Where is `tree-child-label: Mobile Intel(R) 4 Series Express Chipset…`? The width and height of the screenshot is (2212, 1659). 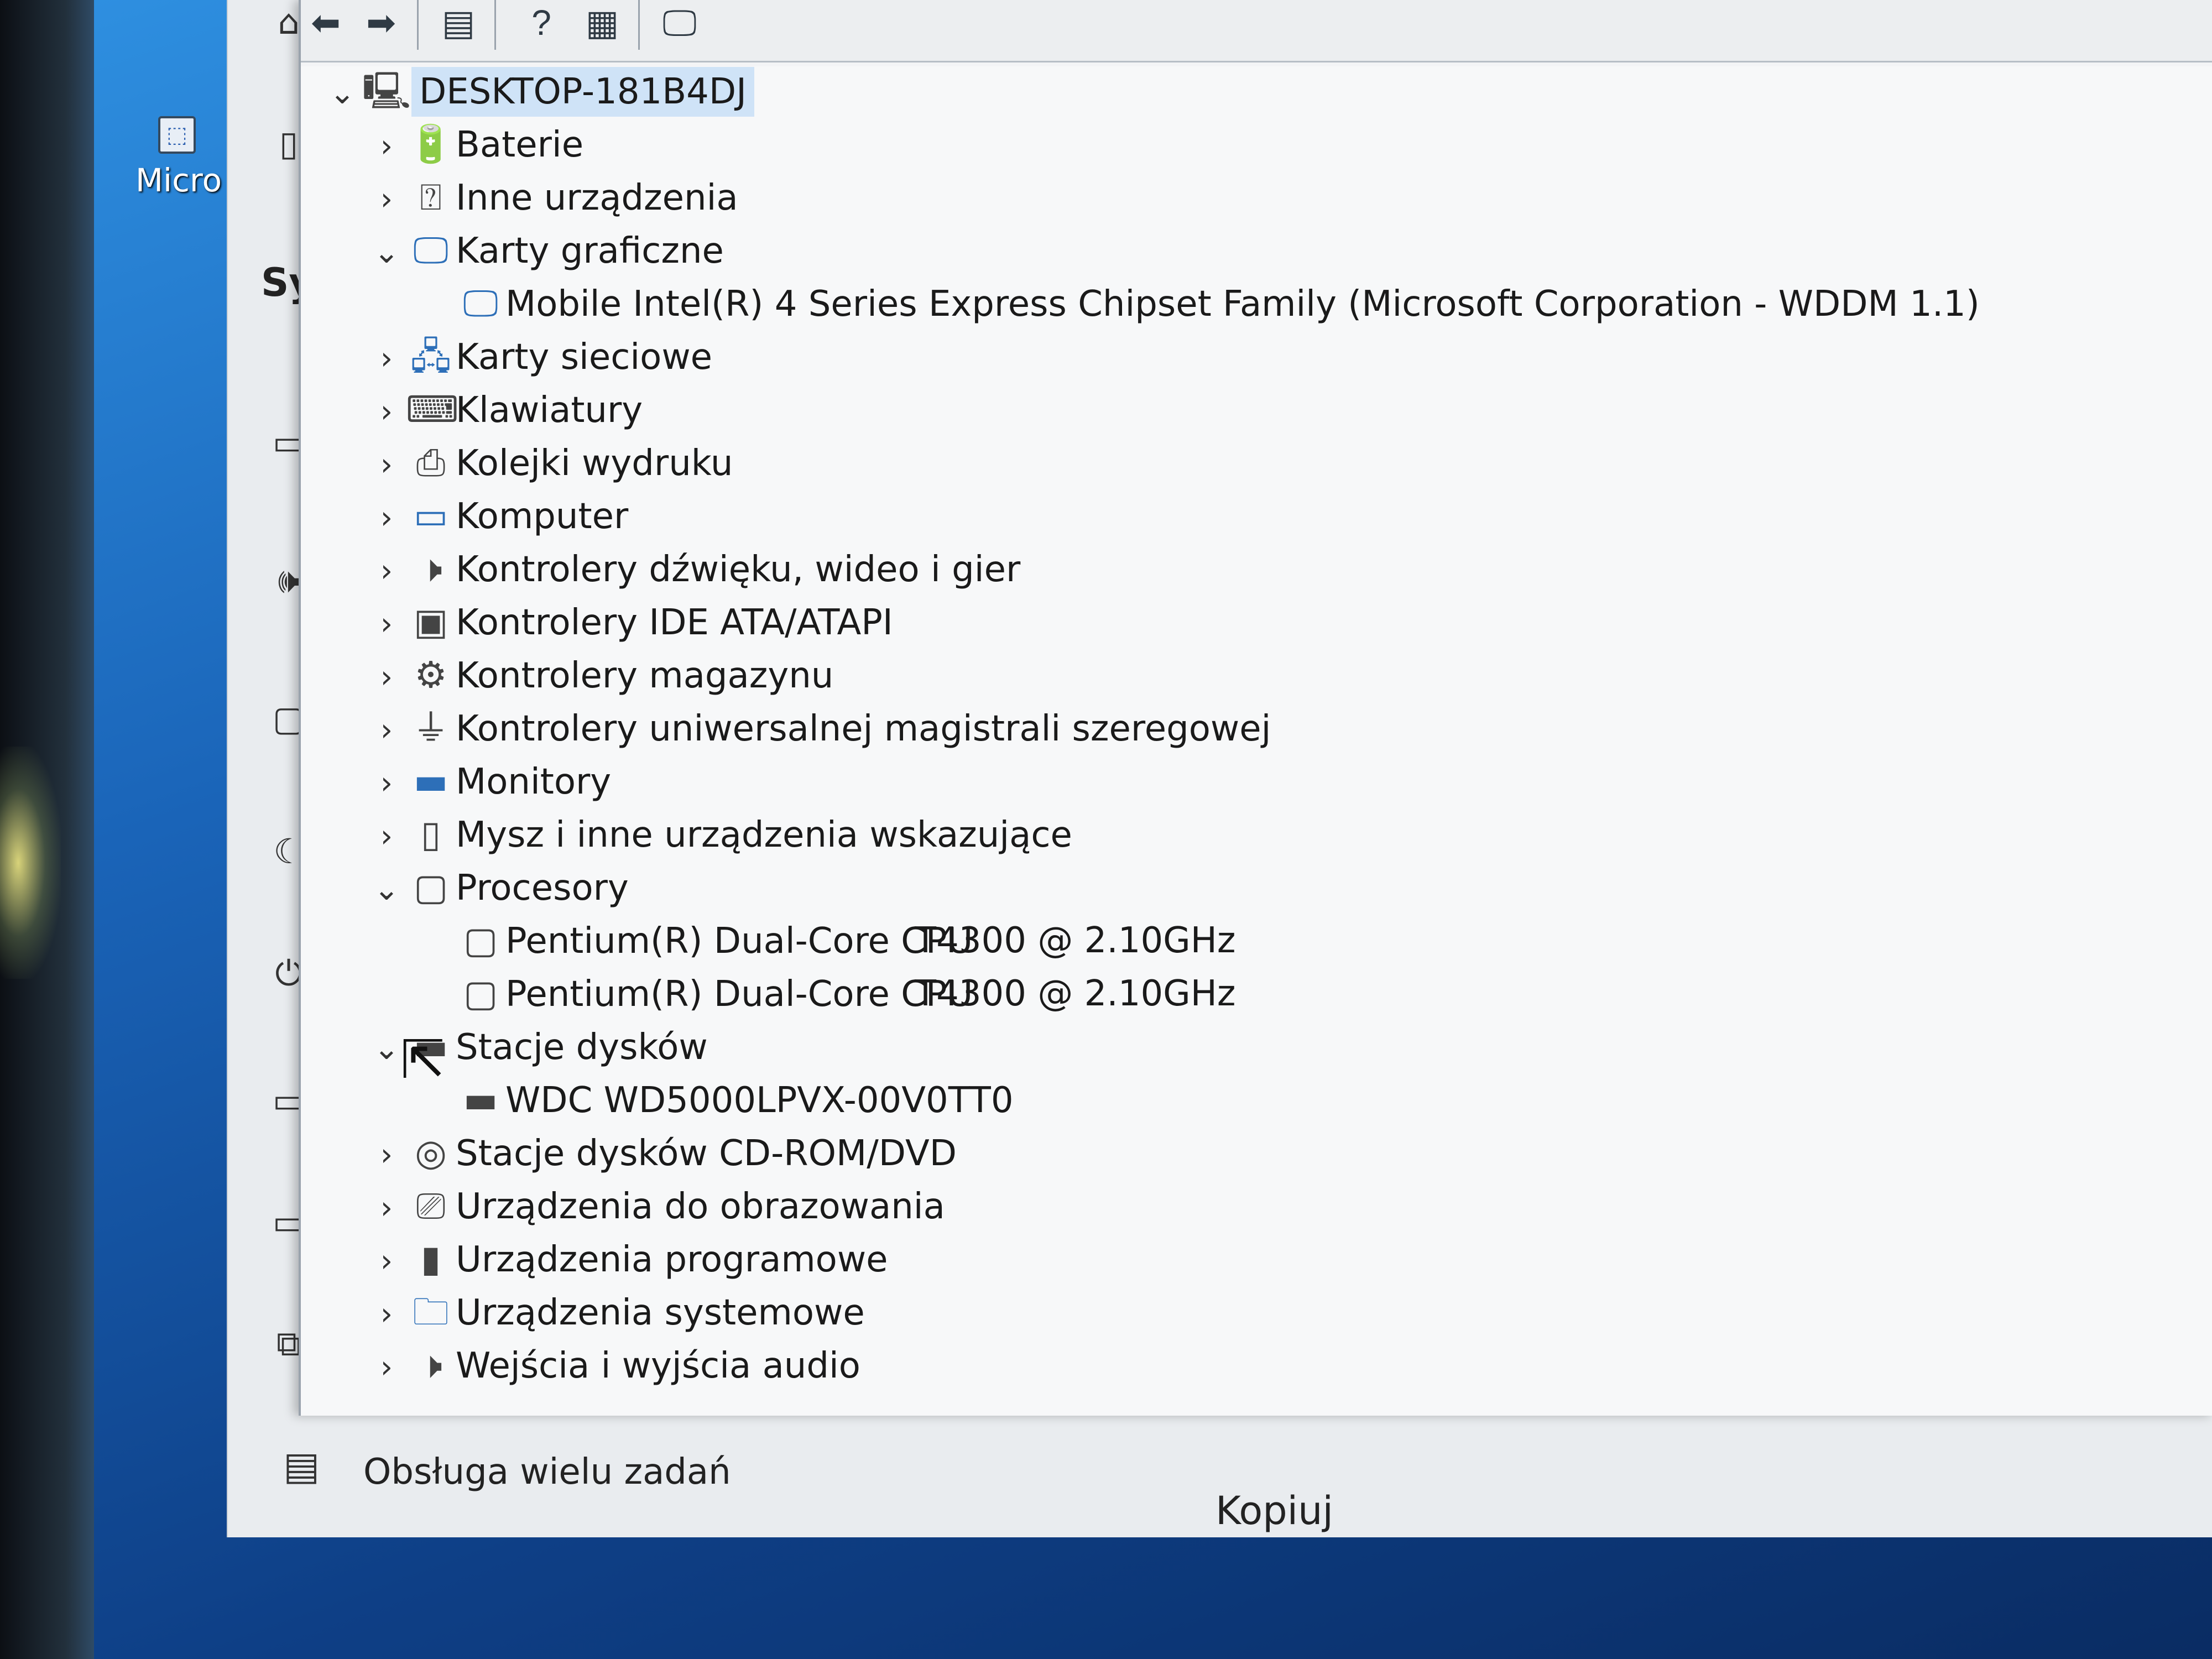
tree-child-label: Mobile Intel(R) 4 Series Express Chipset… is located at coordinates (1242, 304).